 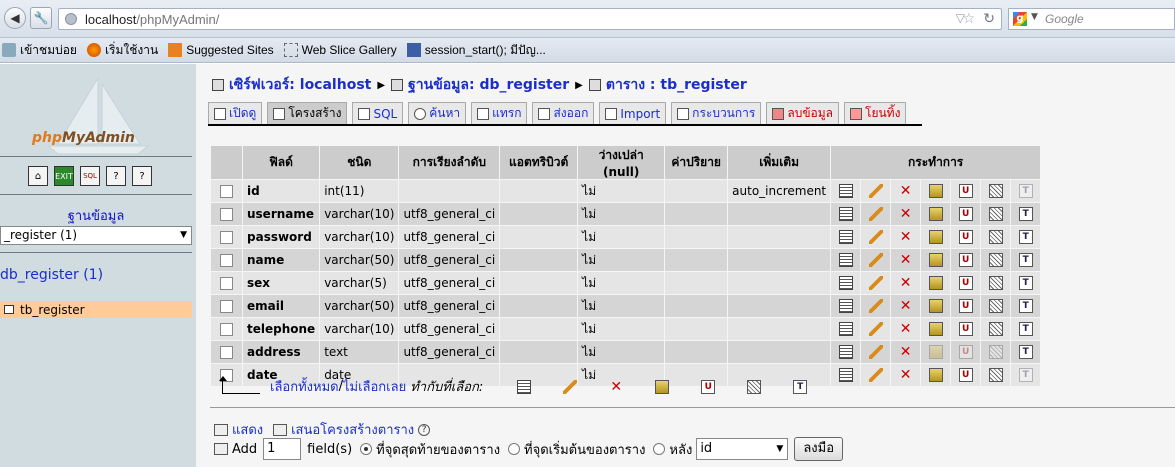 I want to click on google-icon: g, so click(x=1020, y=19).